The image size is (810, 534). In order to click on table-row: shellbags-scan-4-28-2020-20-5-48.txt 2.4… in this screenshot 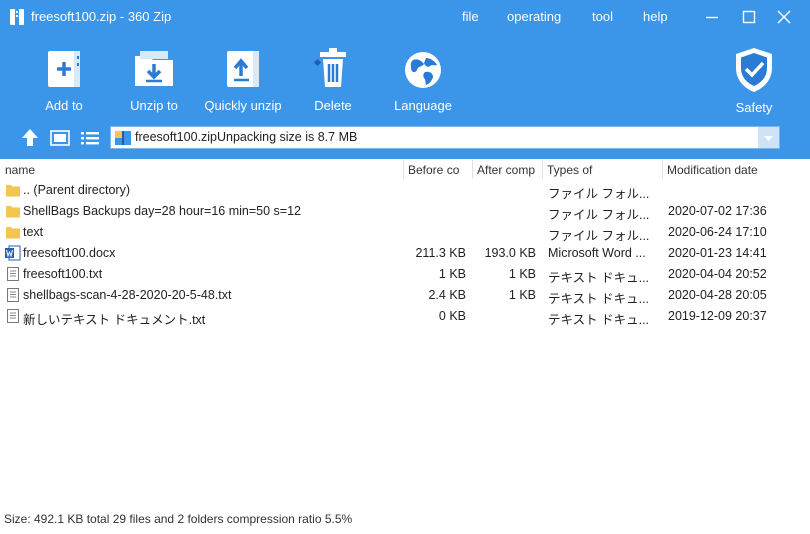, I will do `click(405, 295)`.